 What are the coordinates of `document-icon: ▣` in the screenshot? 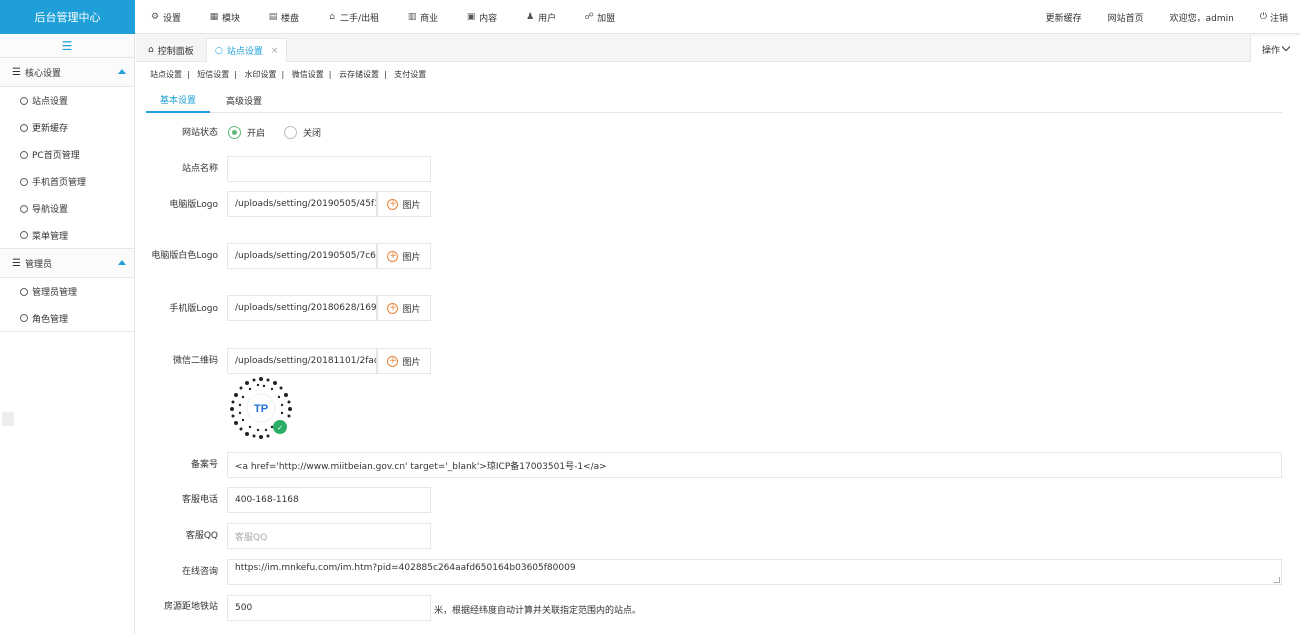 It's located at (471, 17).